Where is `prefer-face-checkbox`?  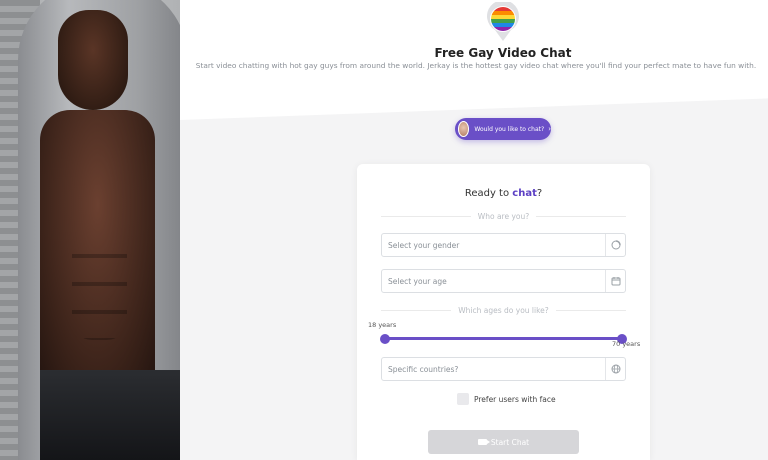 prefer-face-checkbox is located at coordinates (463, 399).